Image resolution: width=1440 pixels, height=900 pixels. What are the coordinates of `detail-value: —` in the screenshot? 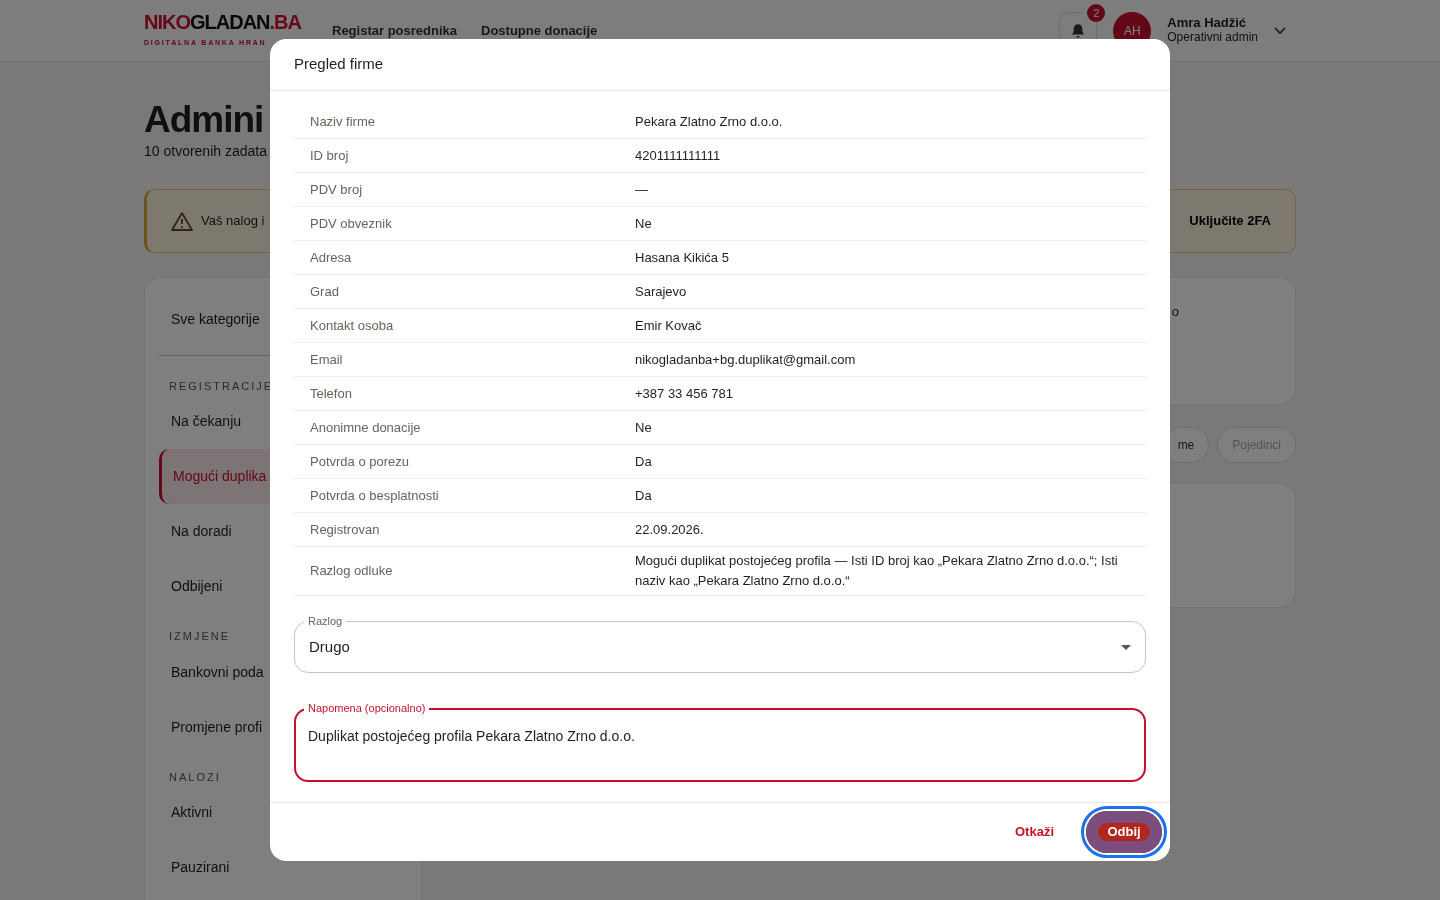 It's located at (642, 189).